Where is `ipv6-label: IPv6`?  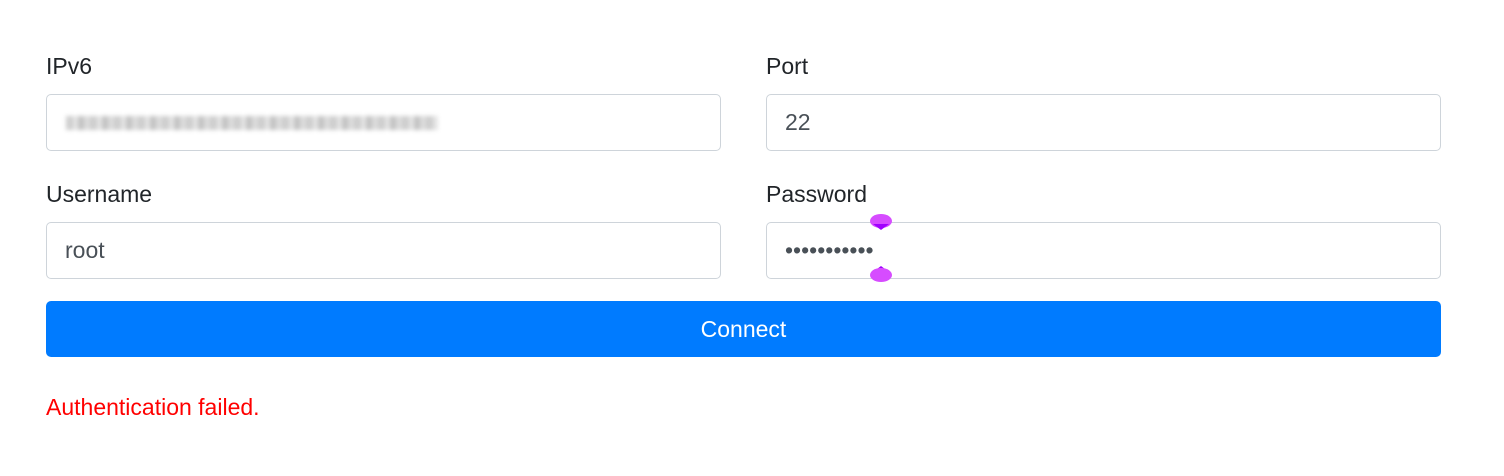
ipv6-label: IPv6 is located at coordinates (69, 66).